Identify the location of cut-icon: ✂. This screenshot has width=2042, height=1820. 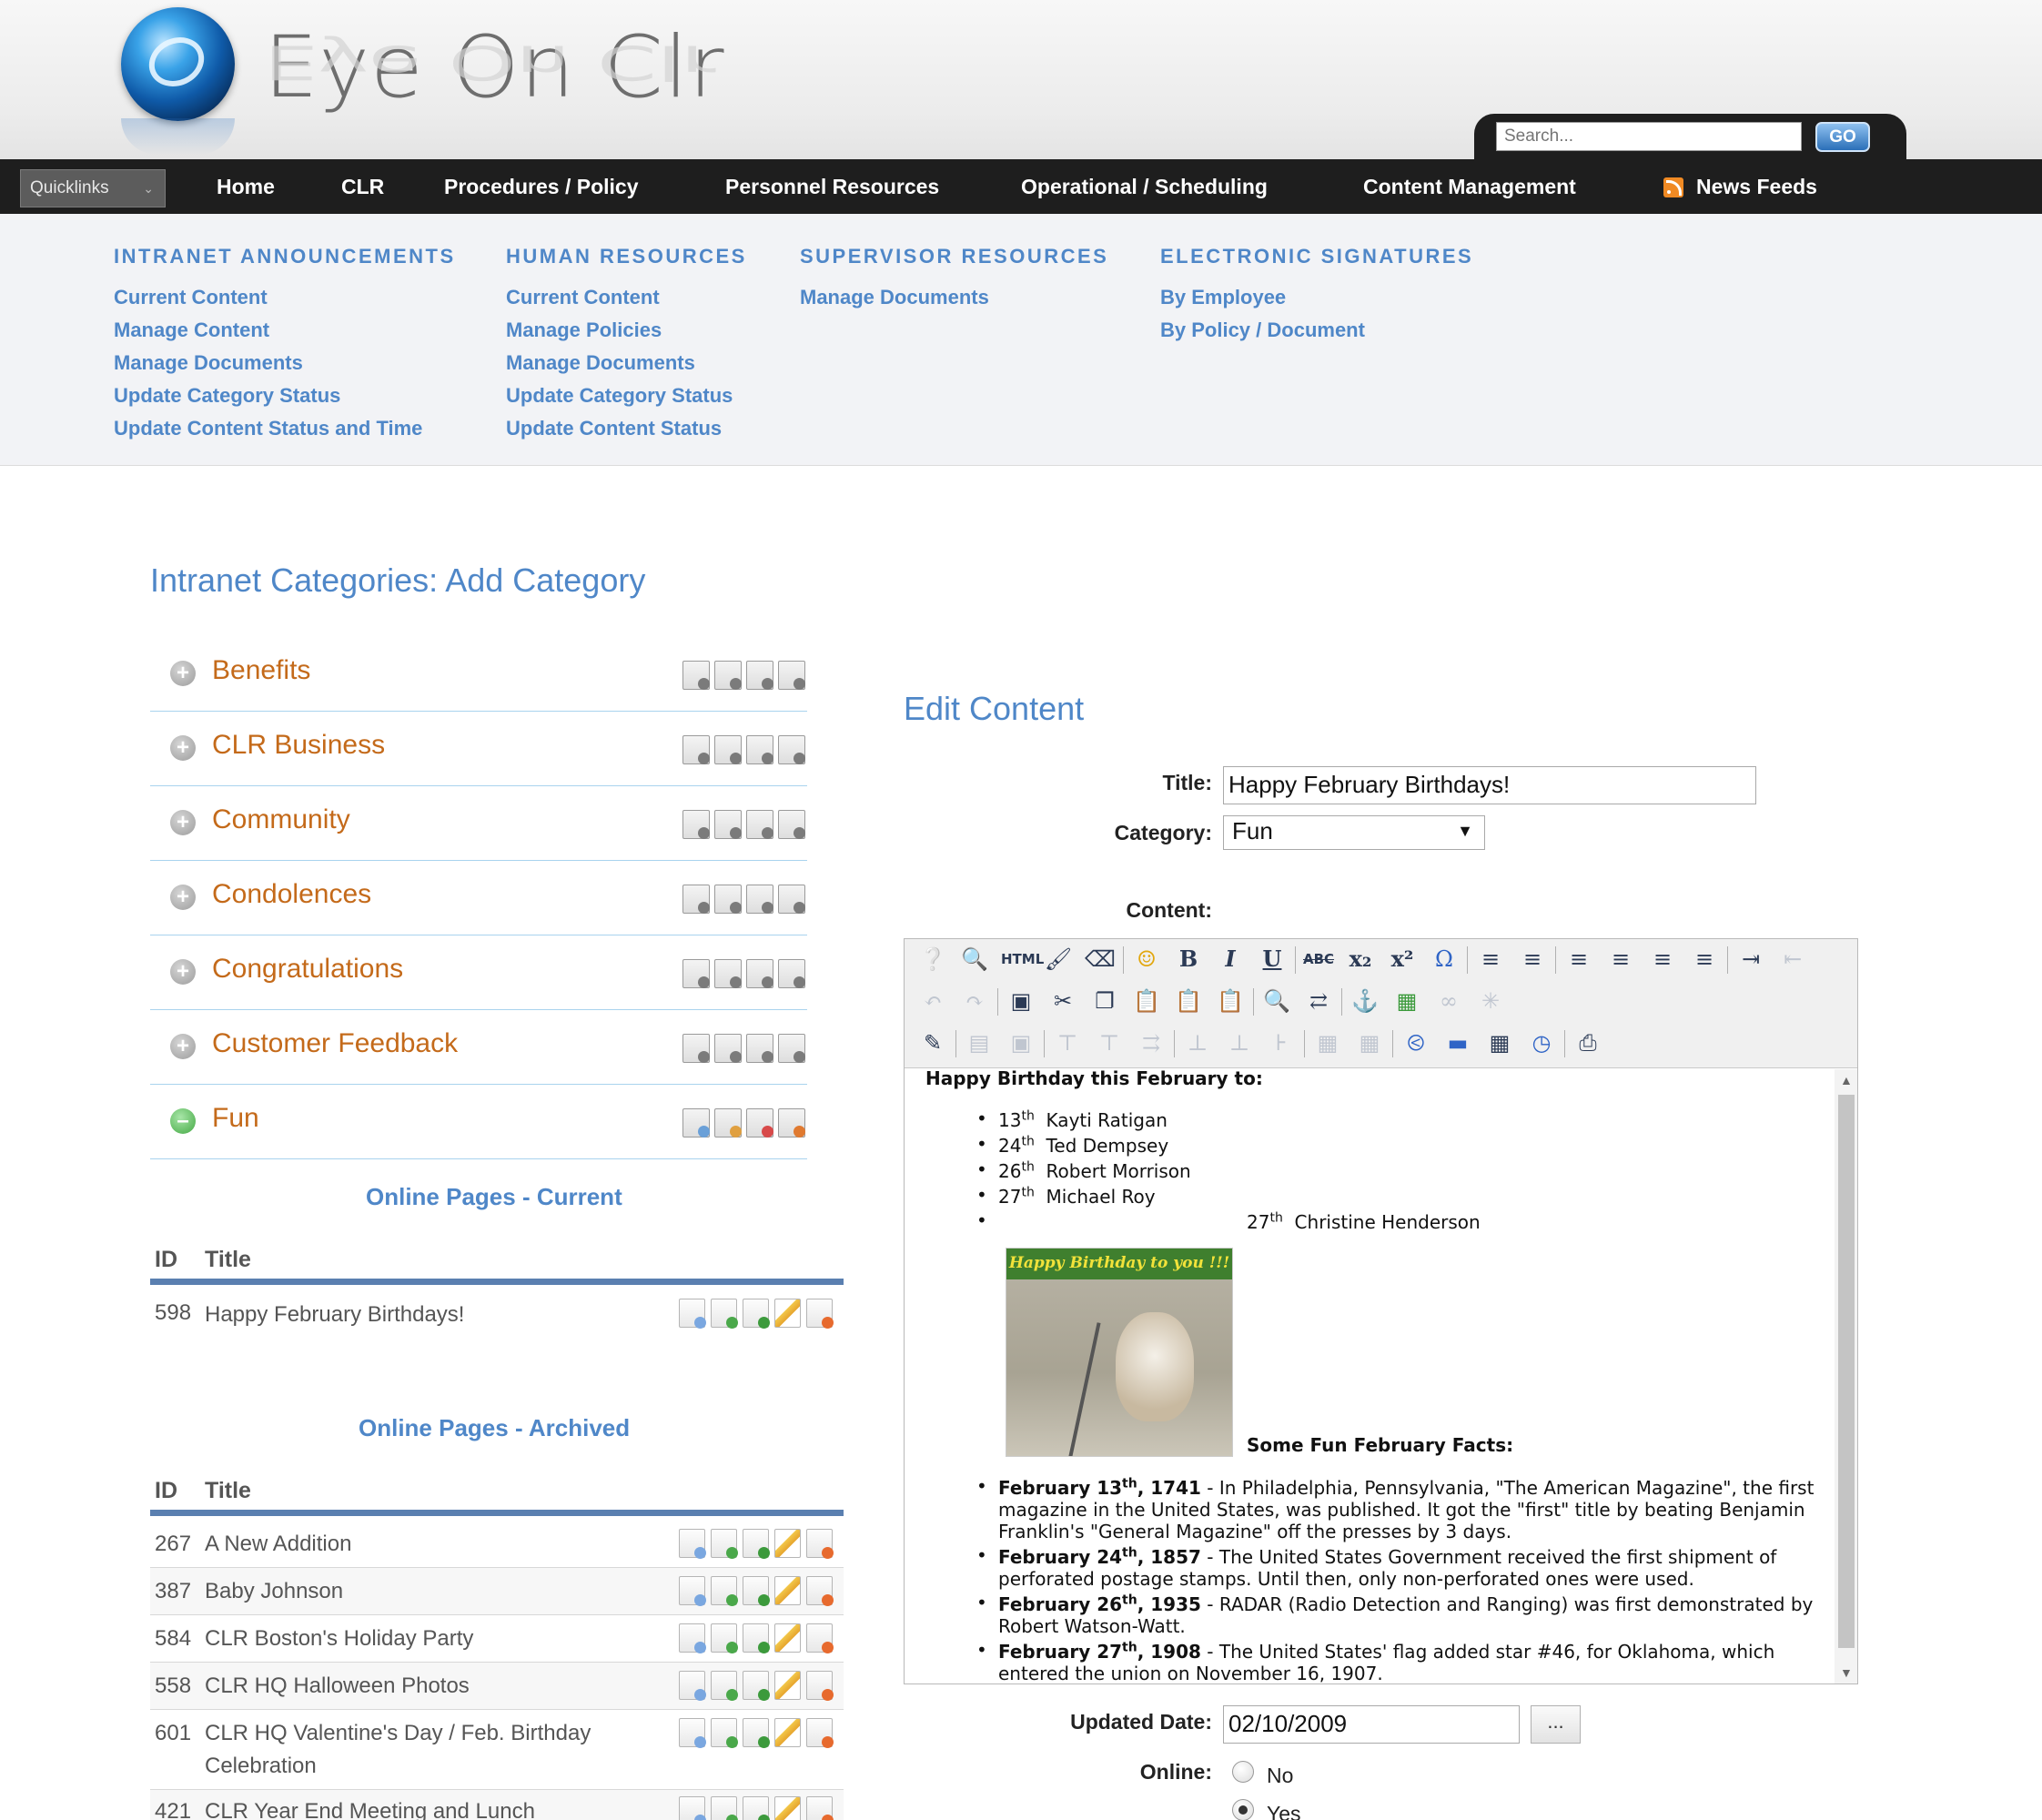
(1062, 1001).